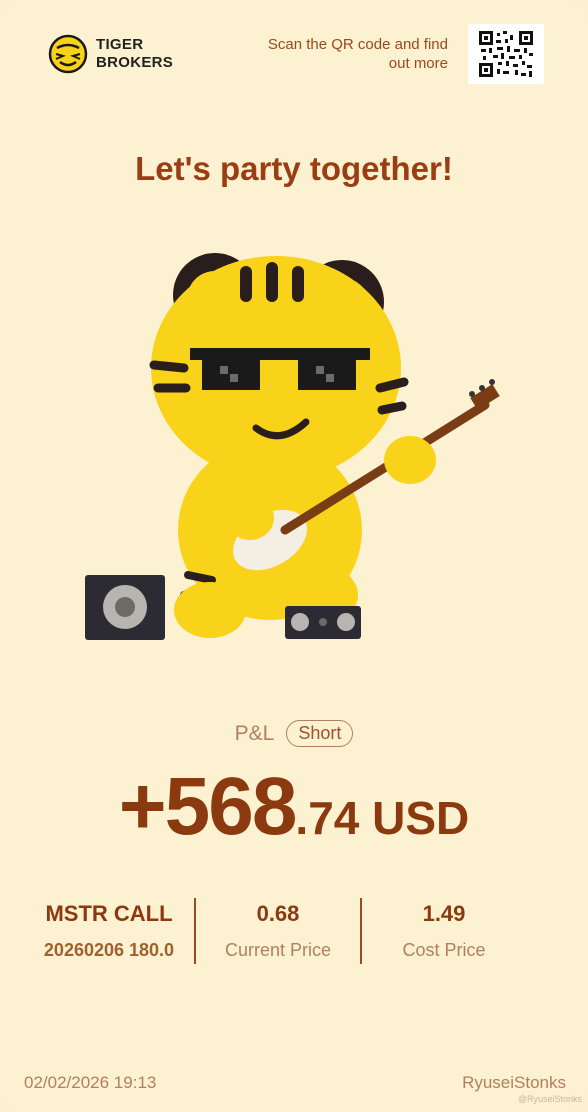 The height and width of the screenshot is (1112, 588). What do you see at coordinates (109, 950) in the screenshot?
I see `contract-detail: 20260206 180.0` at bounding box center [109, 950].